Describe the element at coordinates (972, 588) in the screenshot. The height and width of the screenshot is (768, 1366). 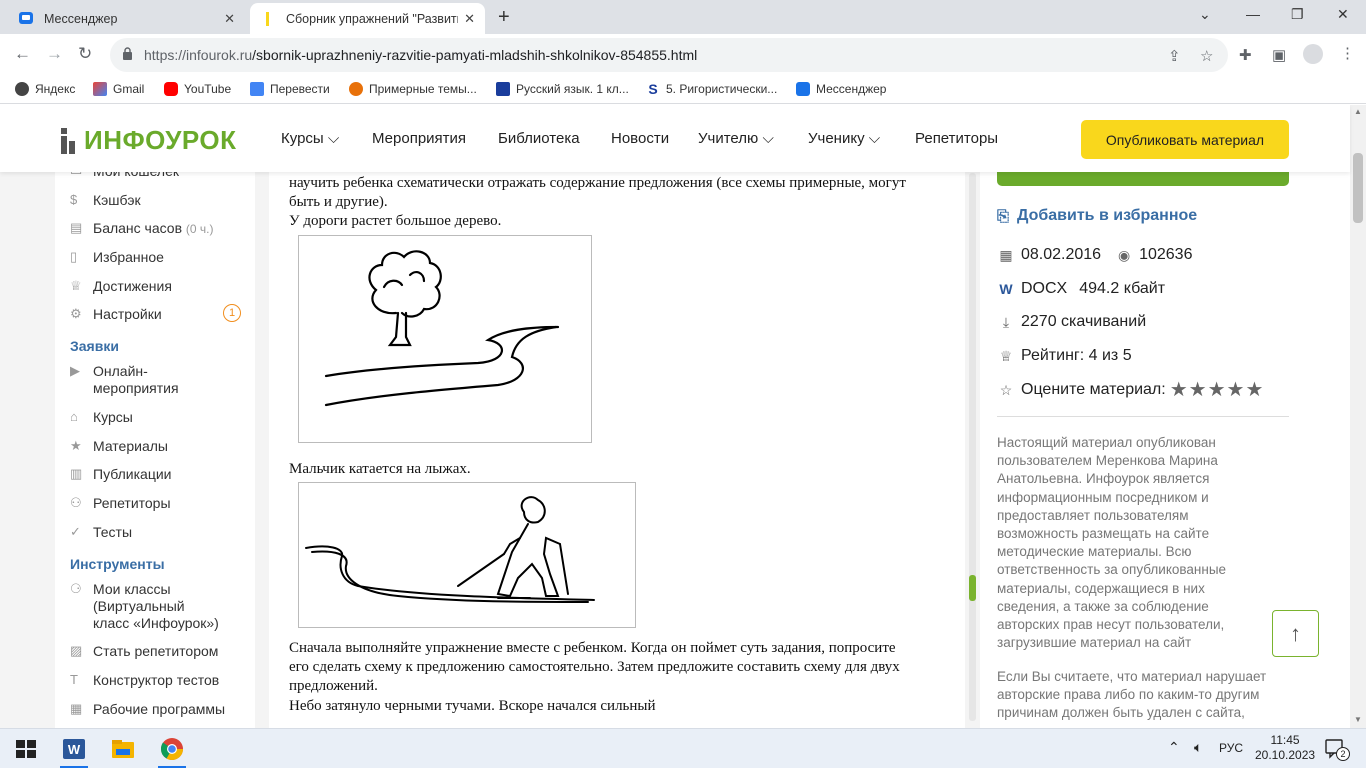
I see `document-scroll-thumb` at that location.